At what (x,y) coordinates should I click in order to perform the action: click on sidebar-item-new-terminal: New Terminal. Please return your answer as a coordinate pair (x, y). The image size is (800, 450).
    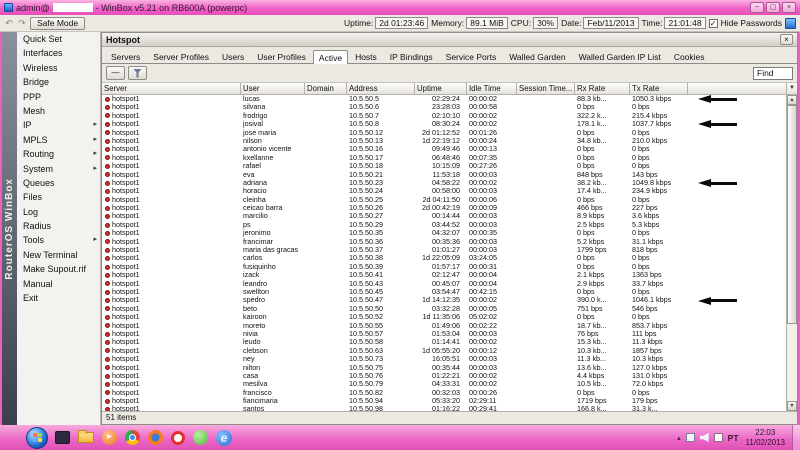
    Looking at the image, I should click on (58, 255).